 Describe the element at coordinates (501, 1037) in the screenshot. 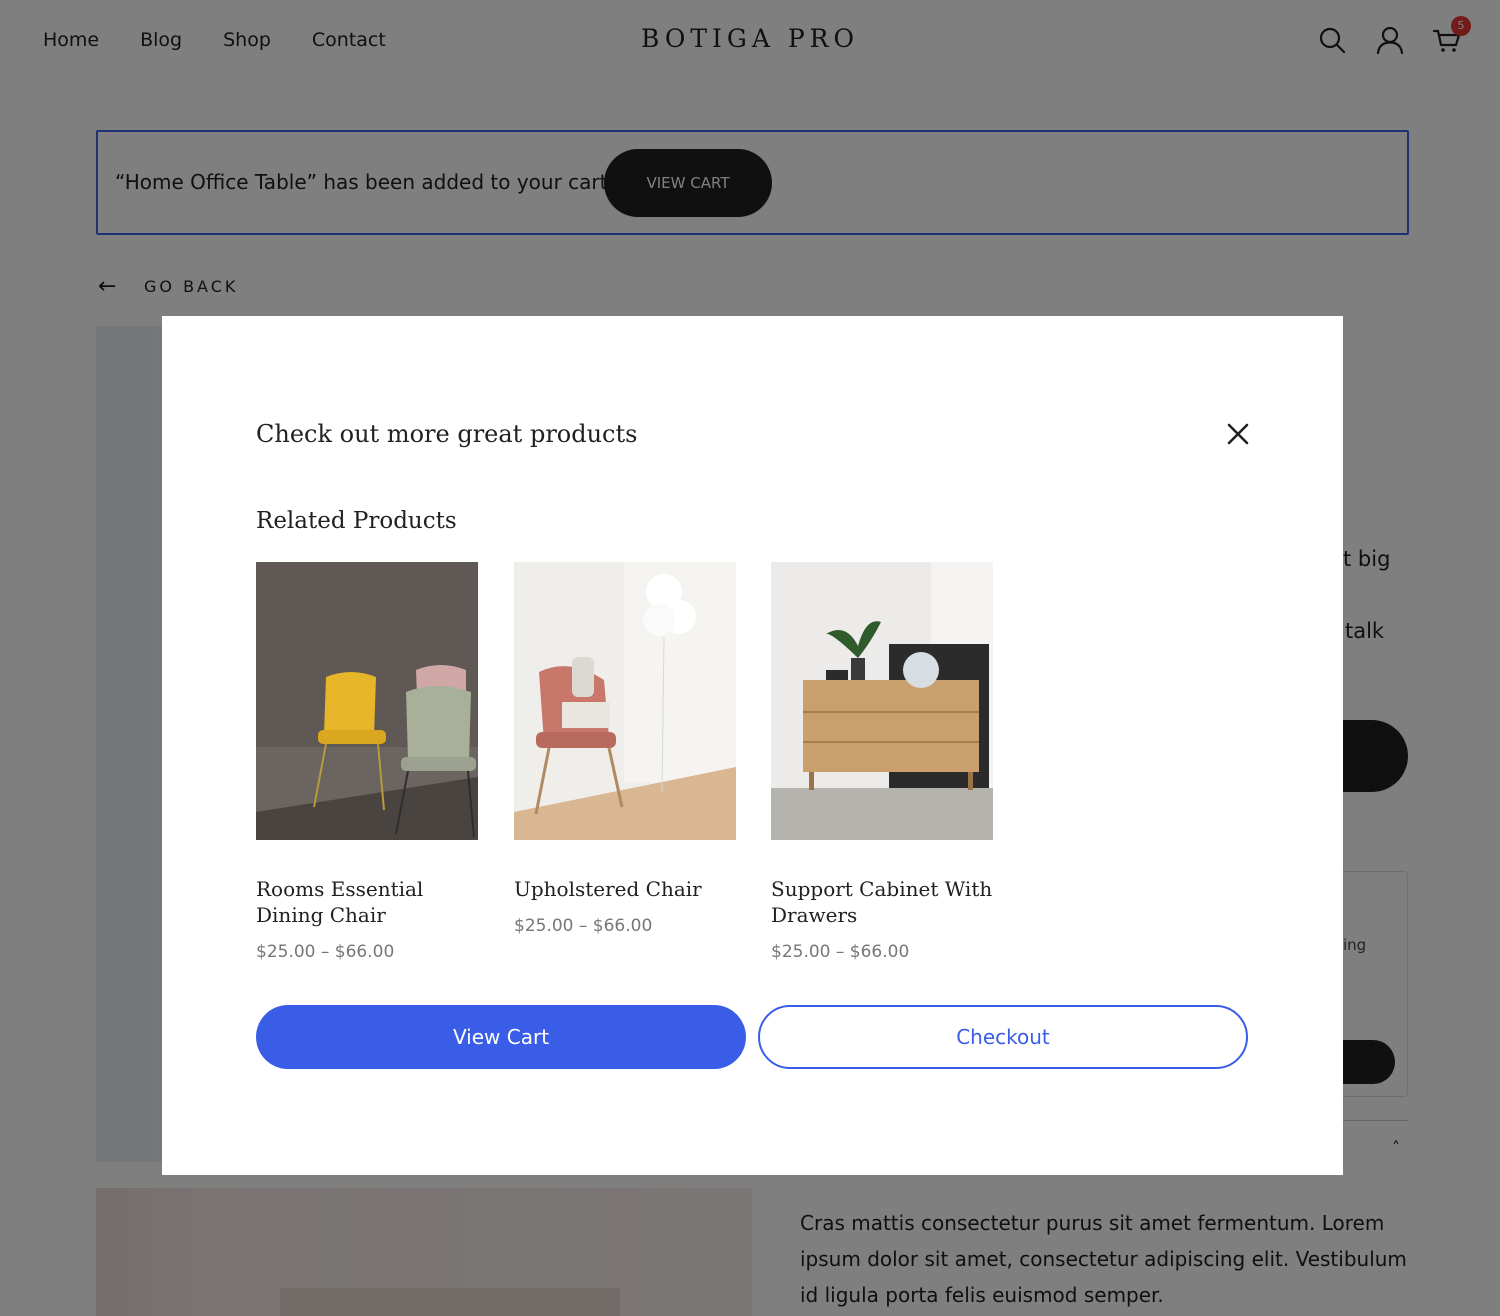

I see `view-cart-button: View Cart` at that location.